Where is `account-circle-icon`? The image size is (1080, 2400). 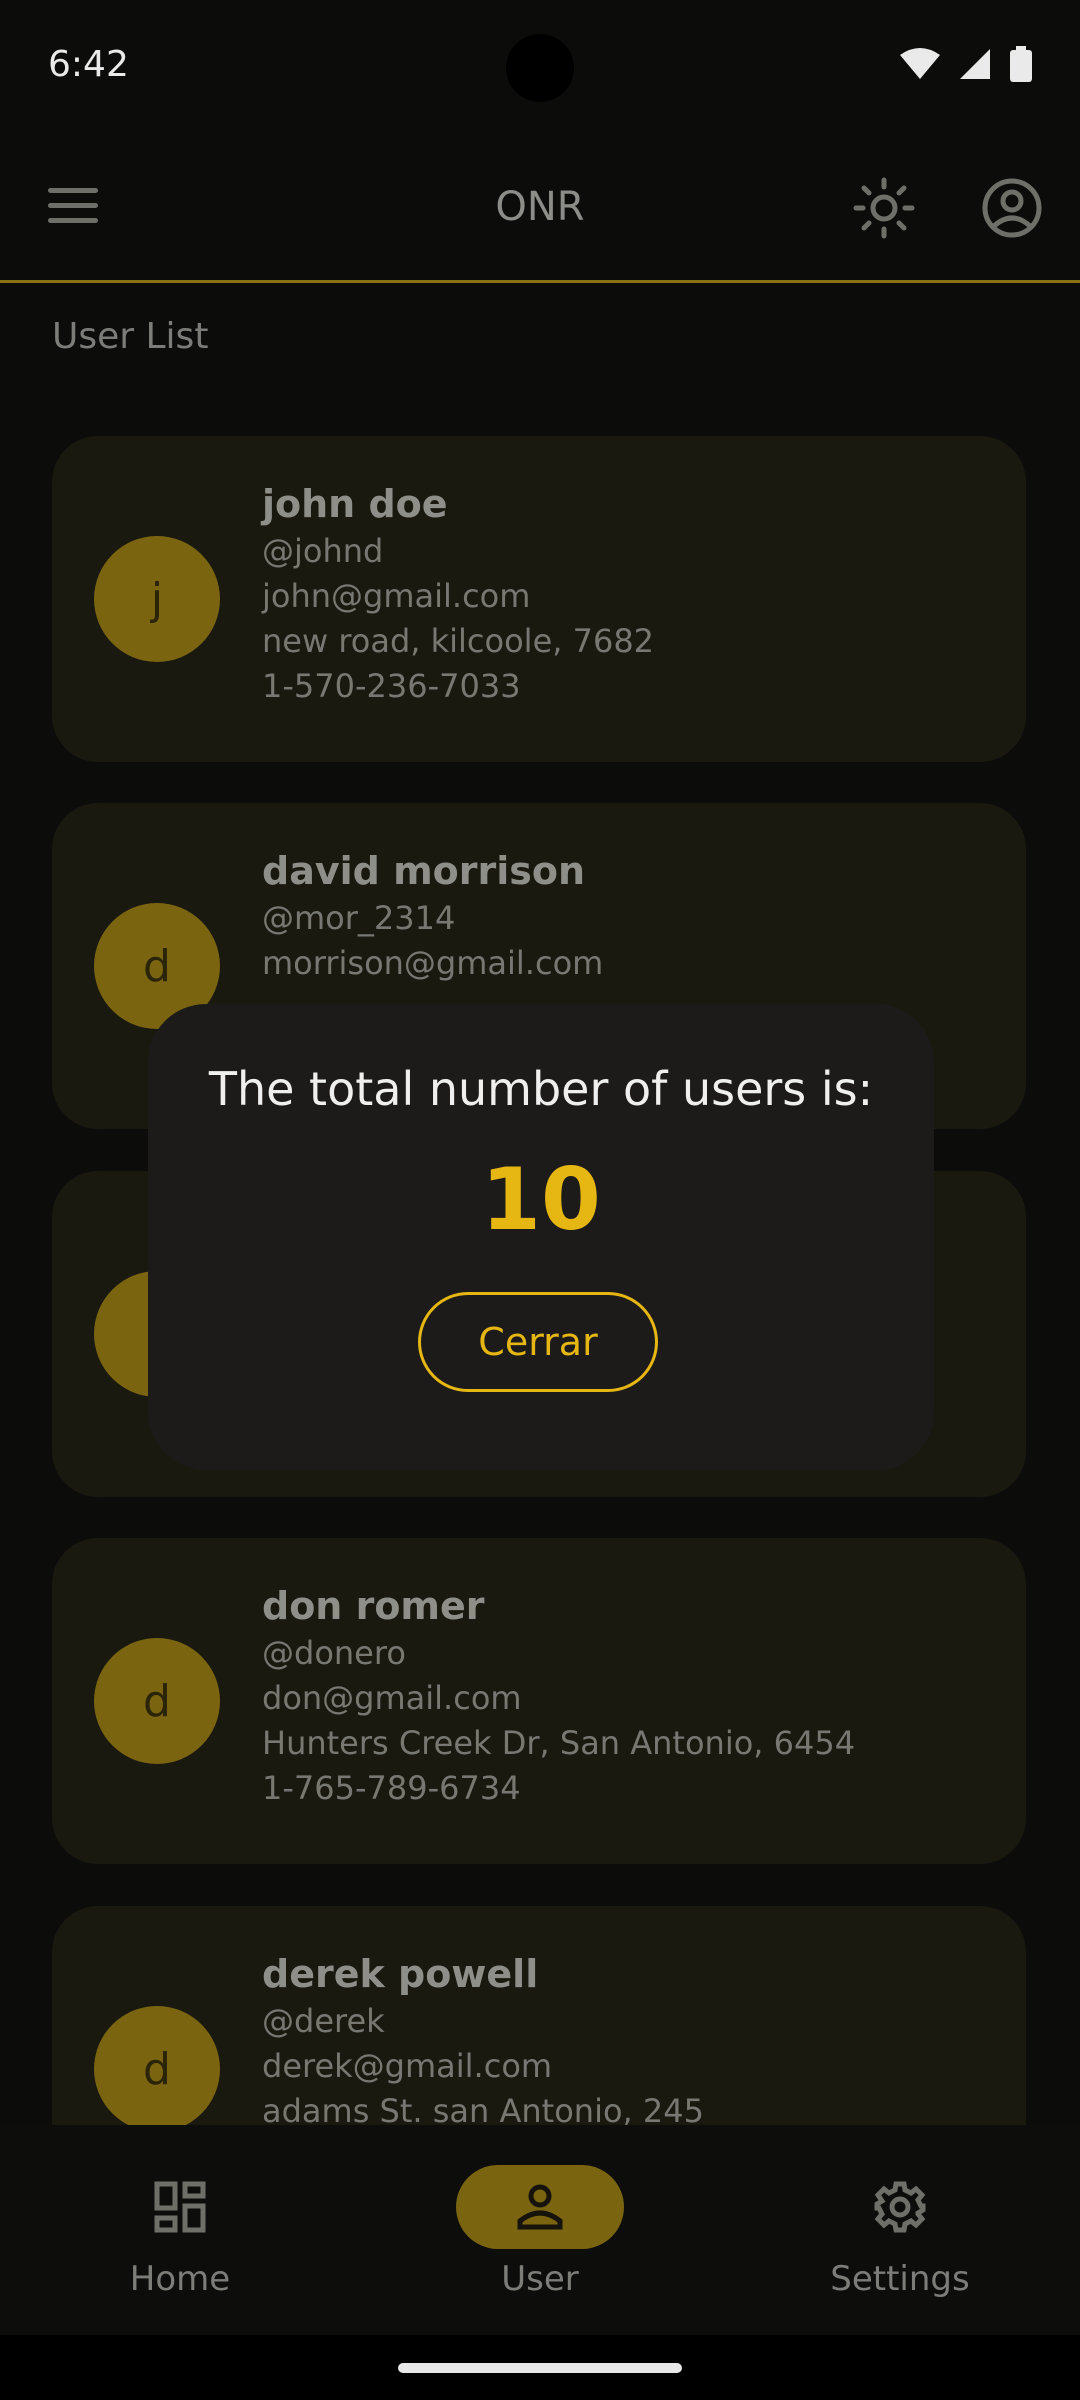 account-circle-icon is located at coordinates (1012, 208).